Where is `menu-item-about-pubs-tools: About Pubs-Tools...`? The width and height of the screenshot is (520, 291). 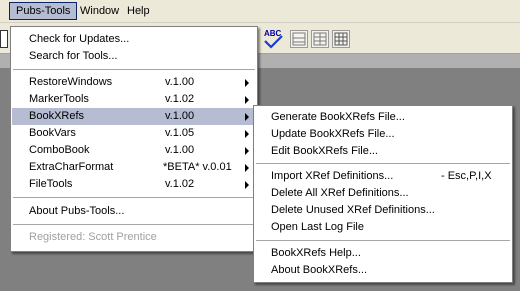
menu-item-about-pubs-tools: About Pubs-Tools... is located at coordinates (134, 211).